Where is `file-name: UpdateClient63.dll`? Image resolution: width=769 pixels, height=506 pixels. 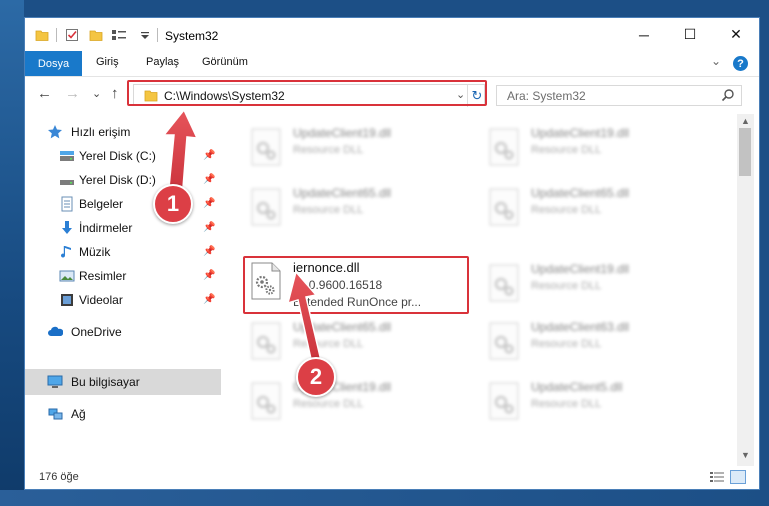
file-name: UpdateClient63.dll is located at coordinates (580, 327).